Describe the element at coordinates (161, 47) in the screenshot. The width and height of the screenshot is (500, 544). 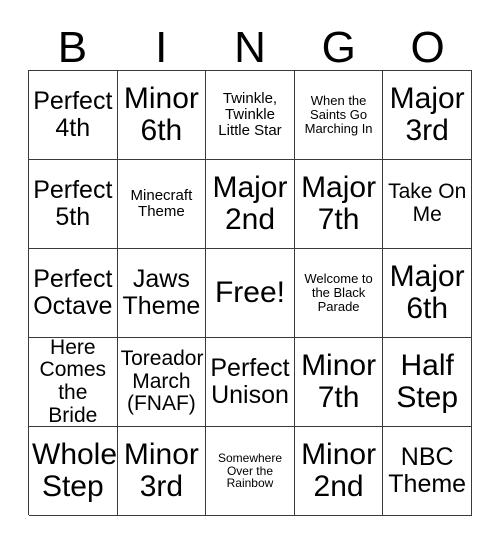
I see `bingo-header-letter-i: I` at that location.